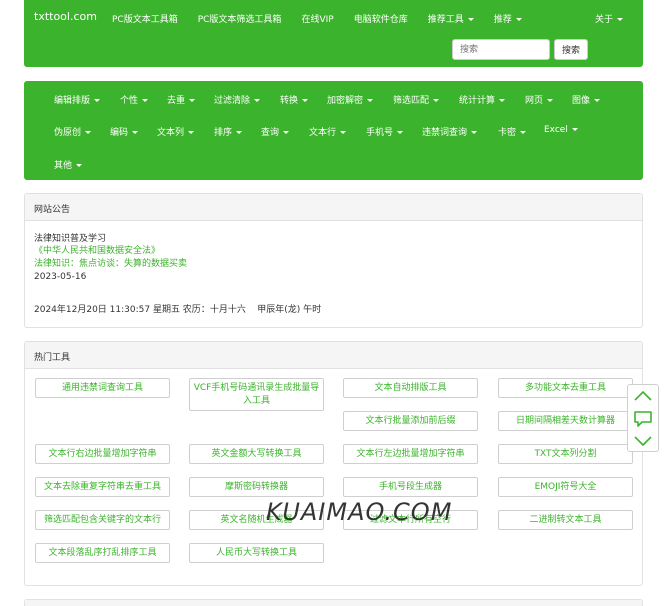 The image size is (666, 606). I want to click on category-label: 去重, so click(176, 101).